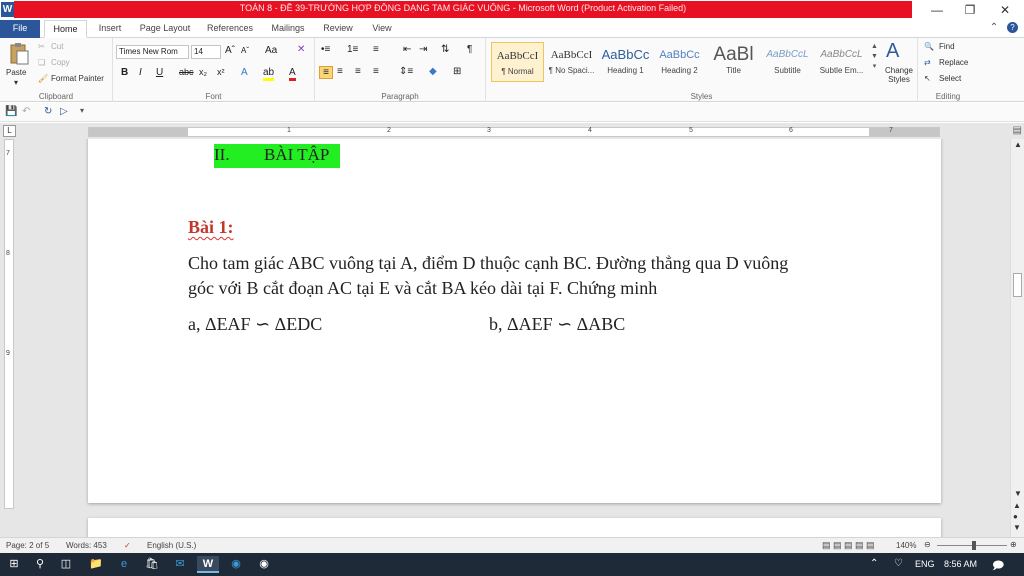 The image size is (1024, 576). I want to click on increase-indent-icon: ⇥, so click(423, 49).